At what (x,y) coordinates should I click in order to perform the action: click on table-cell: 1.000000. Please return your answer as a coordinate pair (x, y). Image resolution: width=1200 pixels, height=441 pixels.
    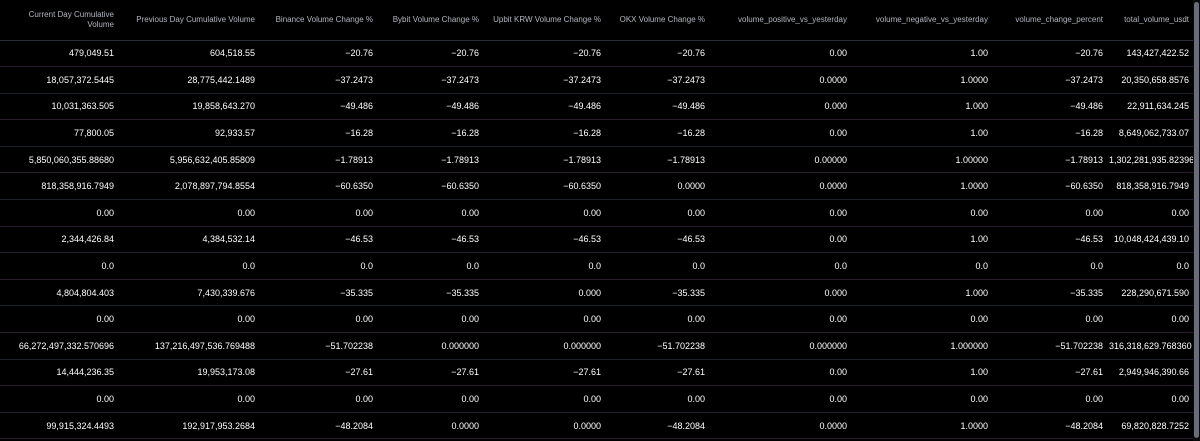
    Looking at the image, I should click on (921, 346).